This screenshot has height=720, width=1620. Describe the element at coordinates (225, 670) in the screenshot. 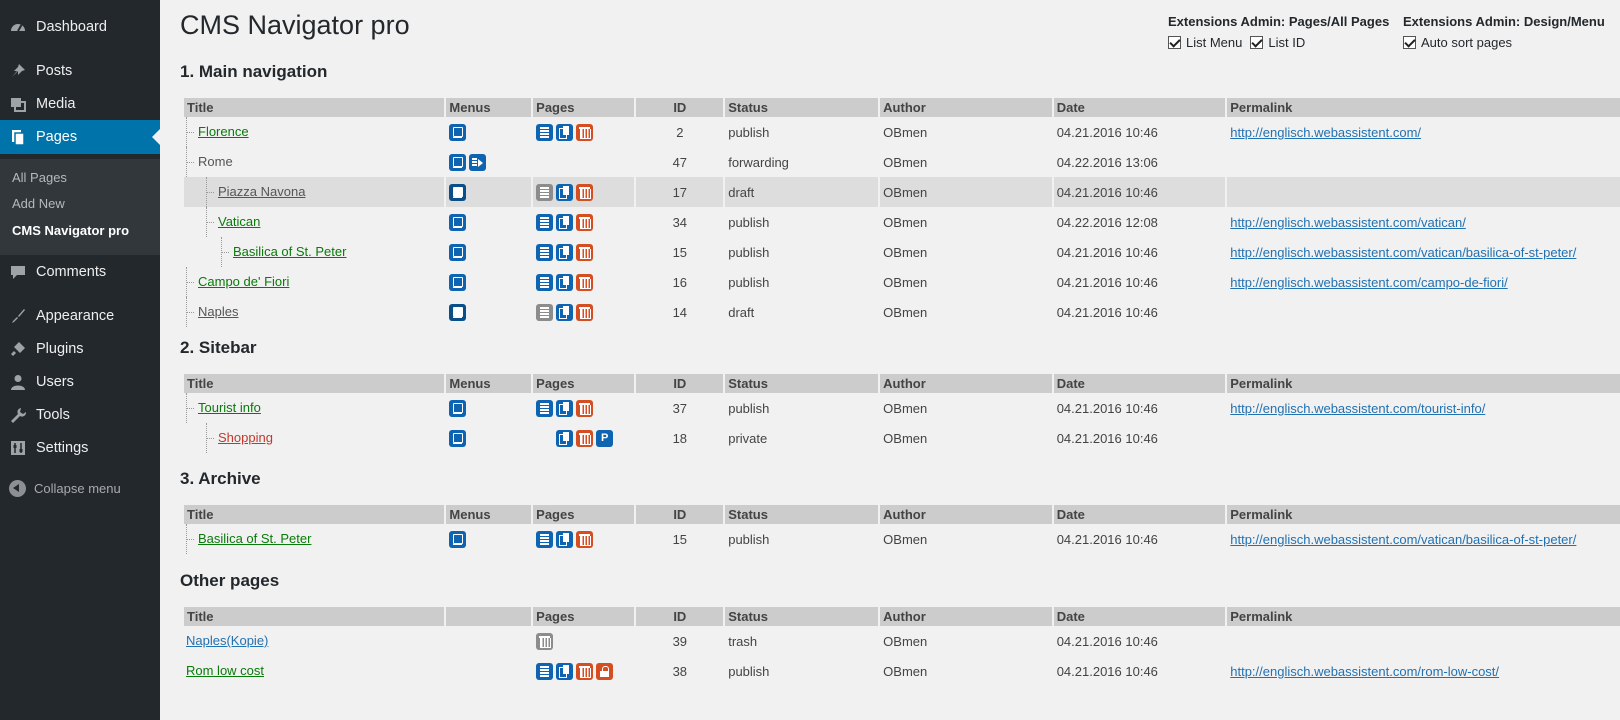

I see `page-title-link: Rom low cost` at that location.